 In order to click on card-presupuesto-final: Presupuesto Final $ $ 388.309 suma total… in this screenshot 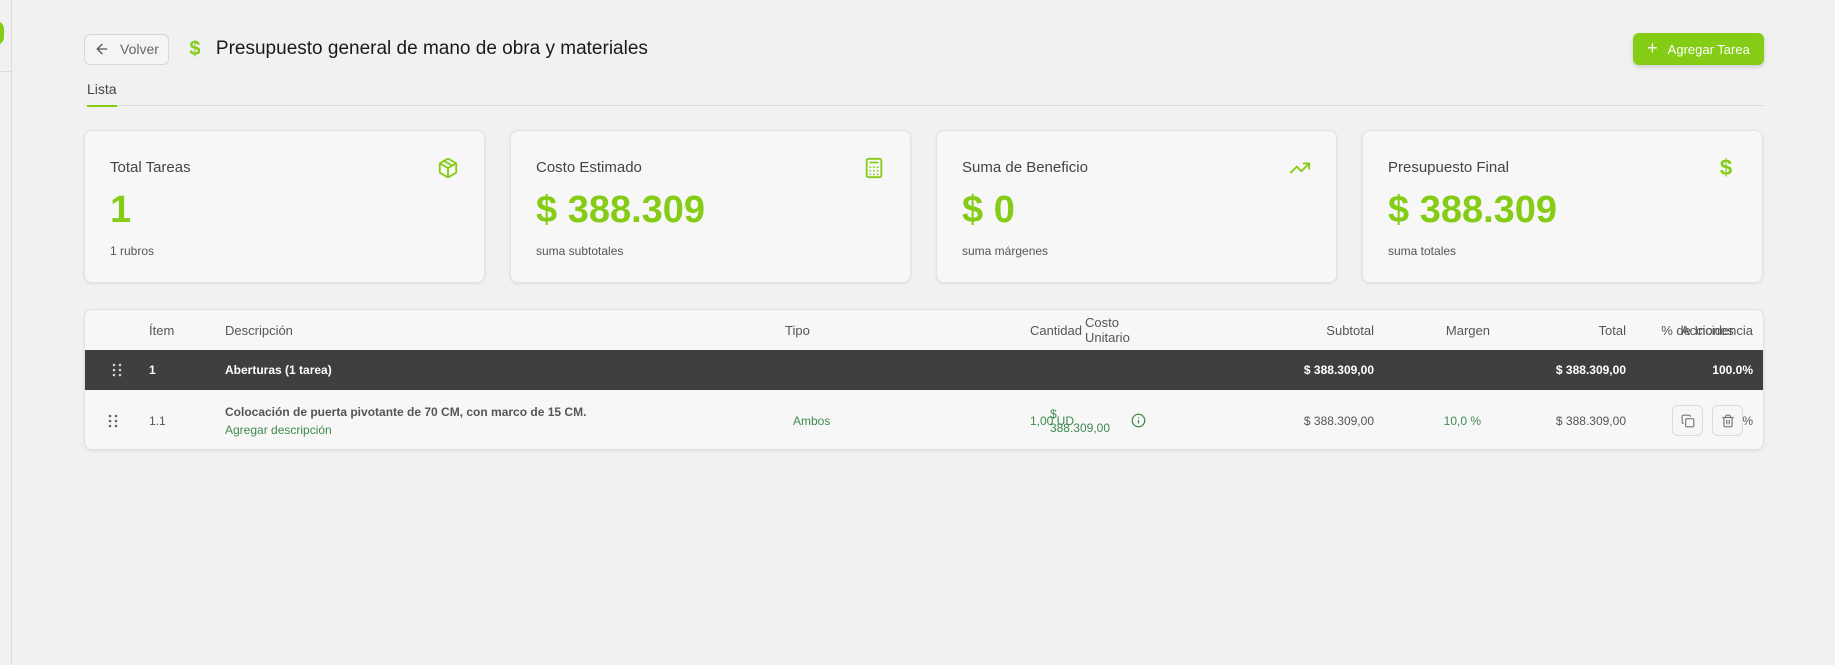, I will do `click(1562, 206)`.